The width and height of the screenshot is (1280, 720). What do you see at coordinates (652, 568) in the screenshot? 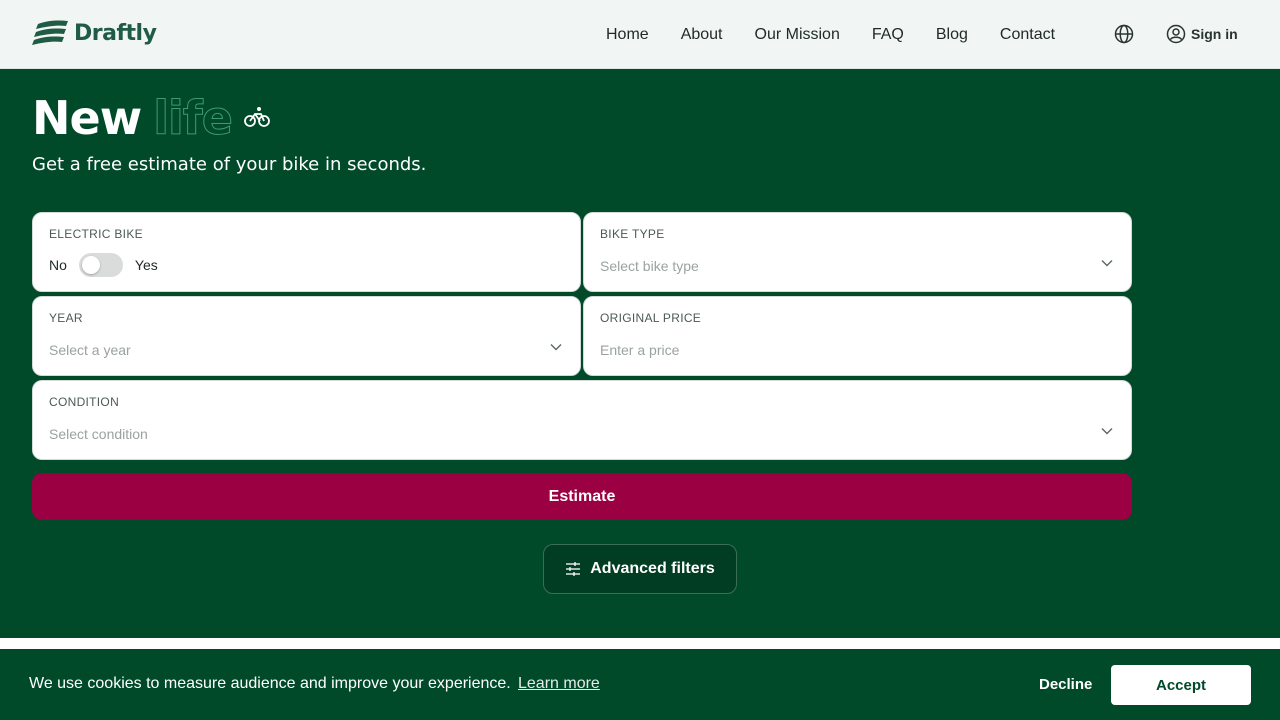
I see `advanced-filters-label: Advanced filters` at bounding box center [652, 568].